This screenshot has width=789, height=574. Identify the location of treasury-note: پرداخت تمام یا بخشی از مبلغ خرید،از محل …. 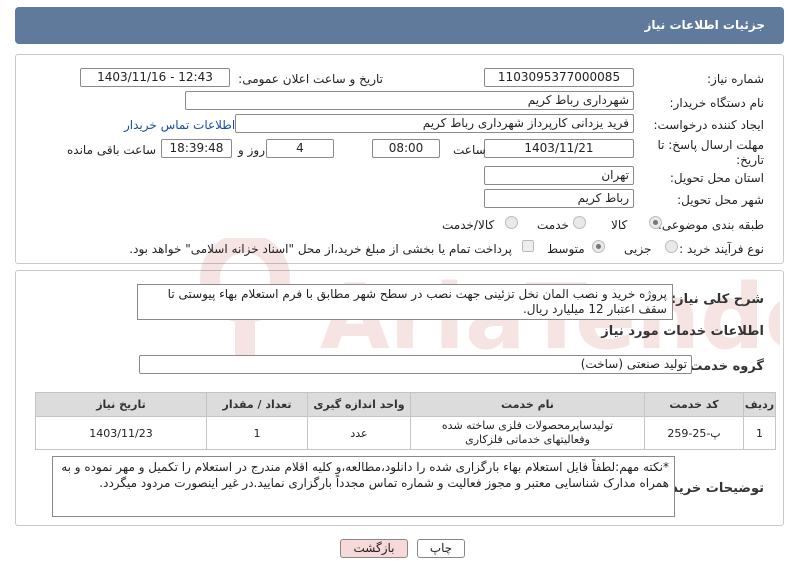
(320, 249).